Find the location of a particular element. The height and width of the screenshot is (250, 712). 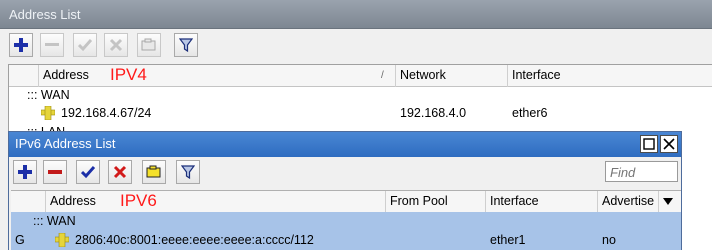

ipv4-annotation: IPV4 is located at coordinates (128, 74).